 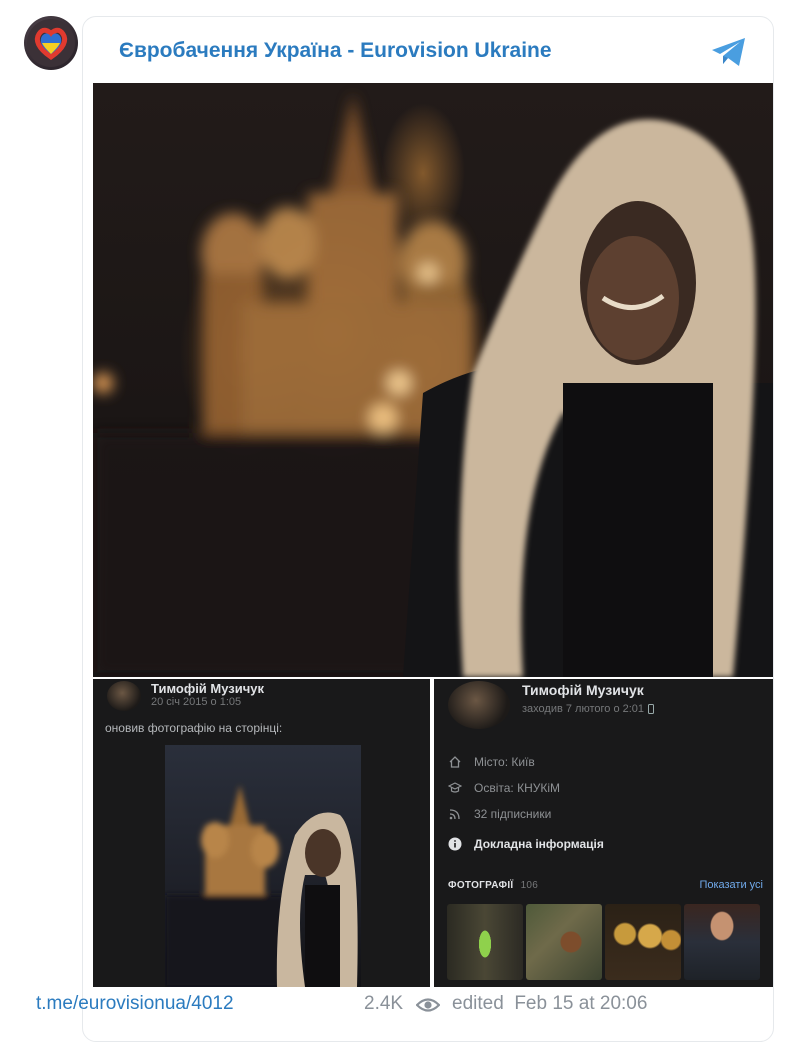 I want to click on education-row: Освіта: КНУКіМ, so click(x=504, y=788).